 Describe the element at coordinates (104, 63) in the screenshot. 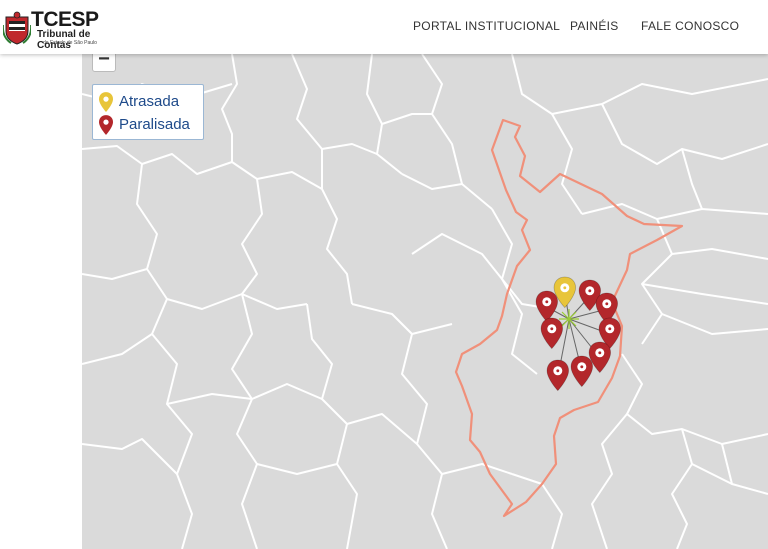

I see `zoom-out-button: −` at that location.